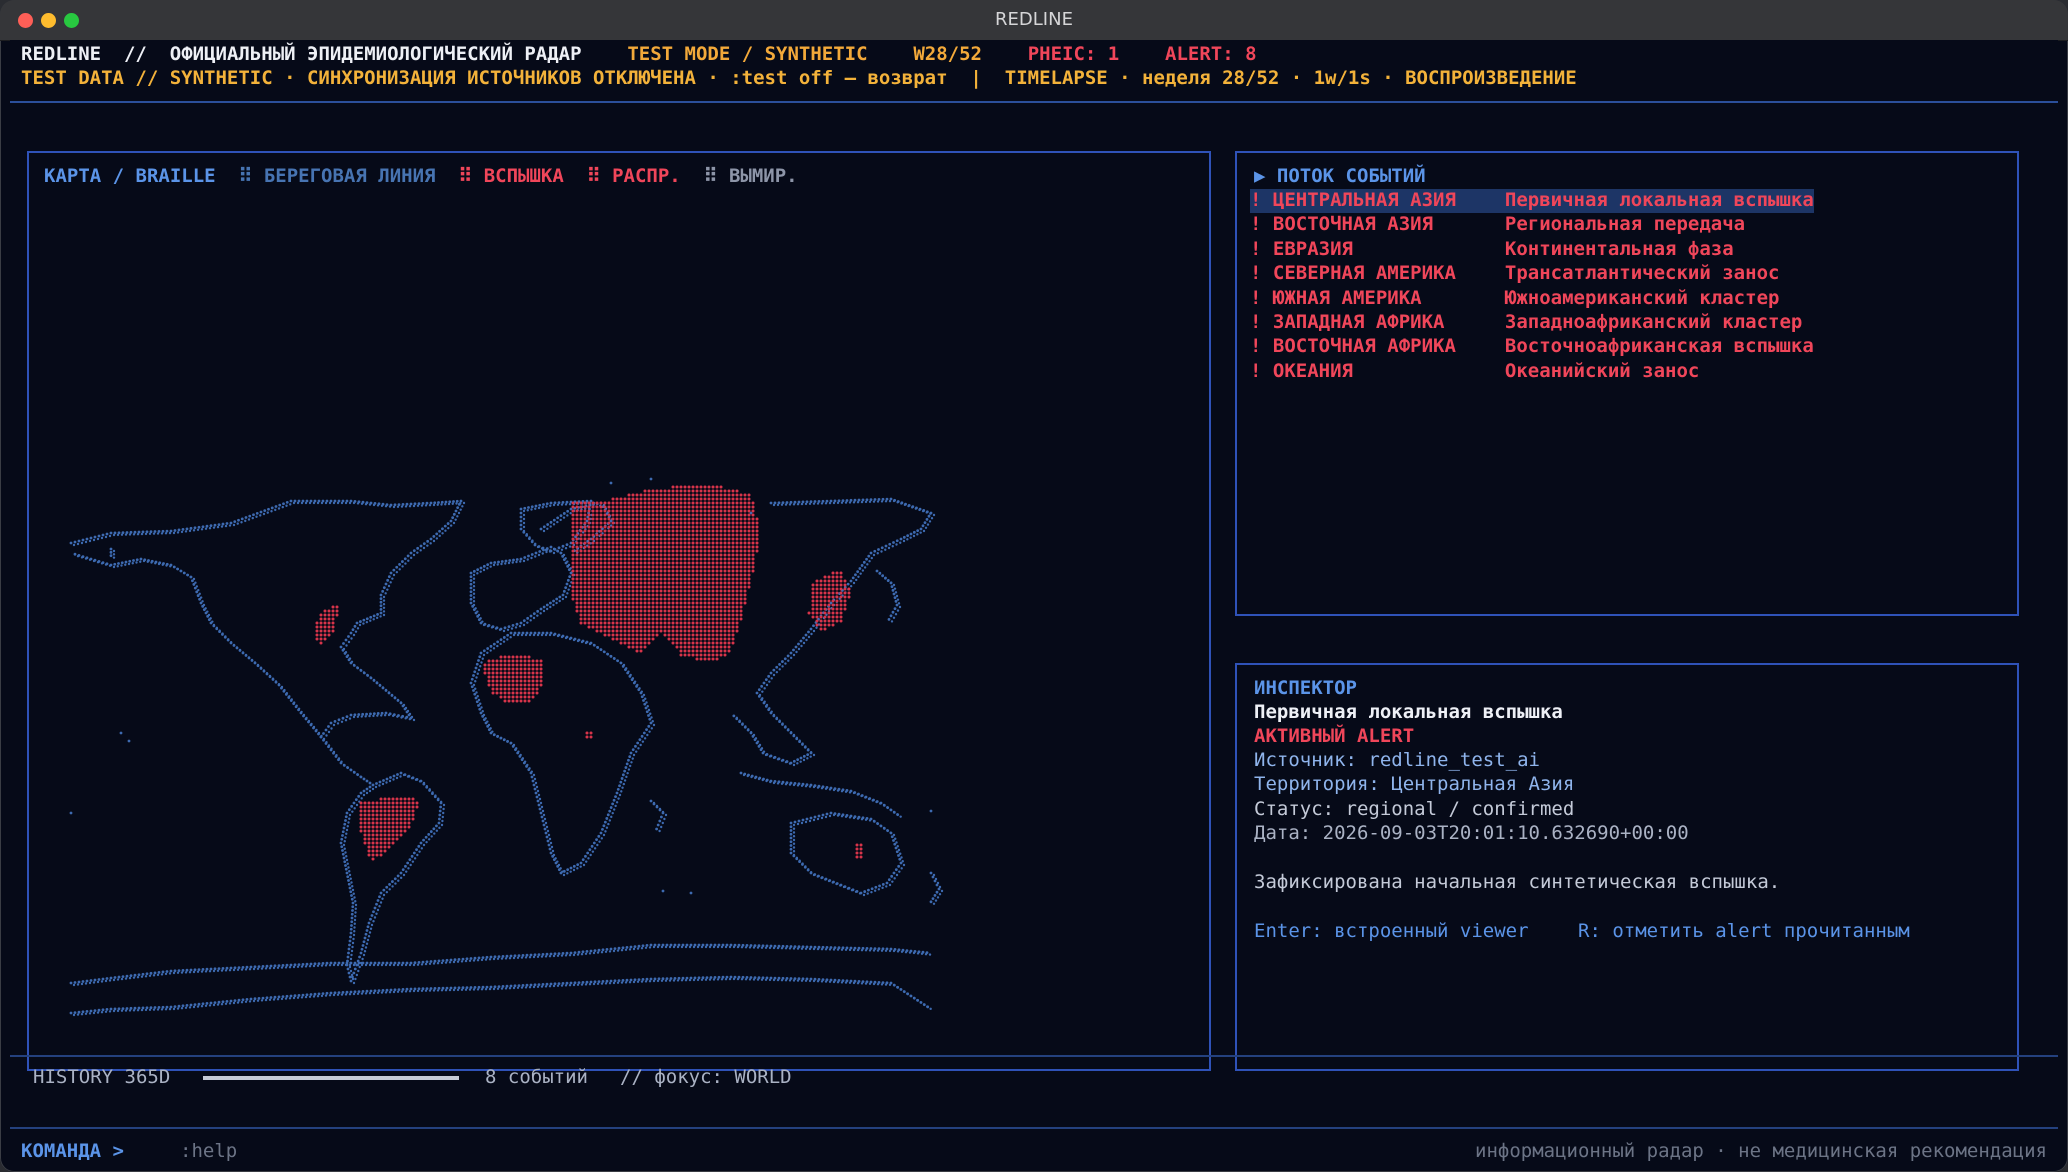 This screenshot has height=1172, width=2068. What do you see at coordinates (336, 176) in the screenshot?
I see `legend-coastline: ⠿ БЕРЕГОВАЯ ЛИНИЯ` at bounding box center [336, 176].